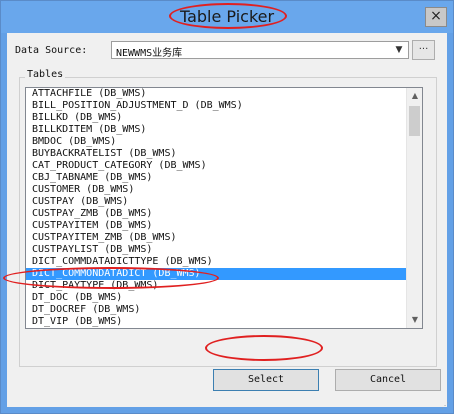 The height and width of the screenshot is (414, 454). Describe the element at coordinates (216, 322) in the screenshot. I see `list-item: DT_VIP (DB_WMS)` at that location.